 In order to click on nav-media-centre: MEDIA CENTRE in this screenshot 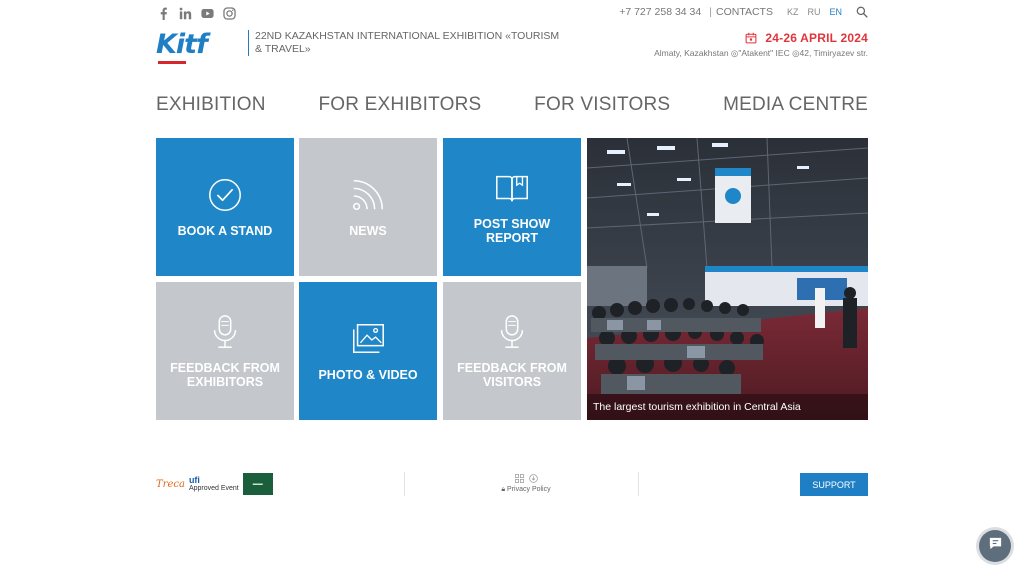, I will do `click(795, 105)`.